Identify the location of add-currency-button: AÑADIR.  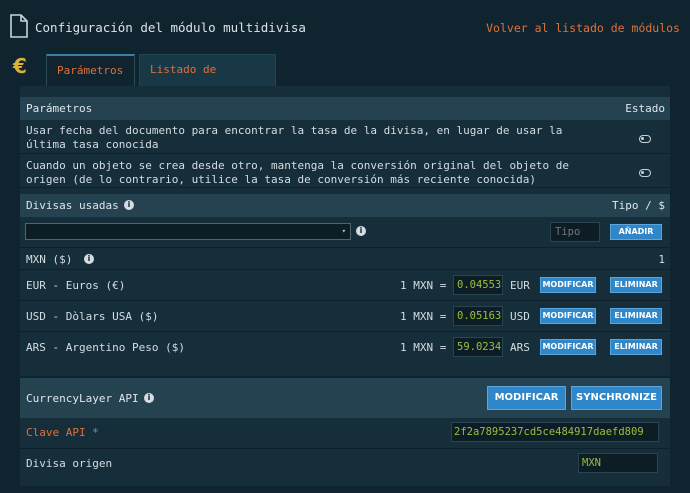
(636, 232).